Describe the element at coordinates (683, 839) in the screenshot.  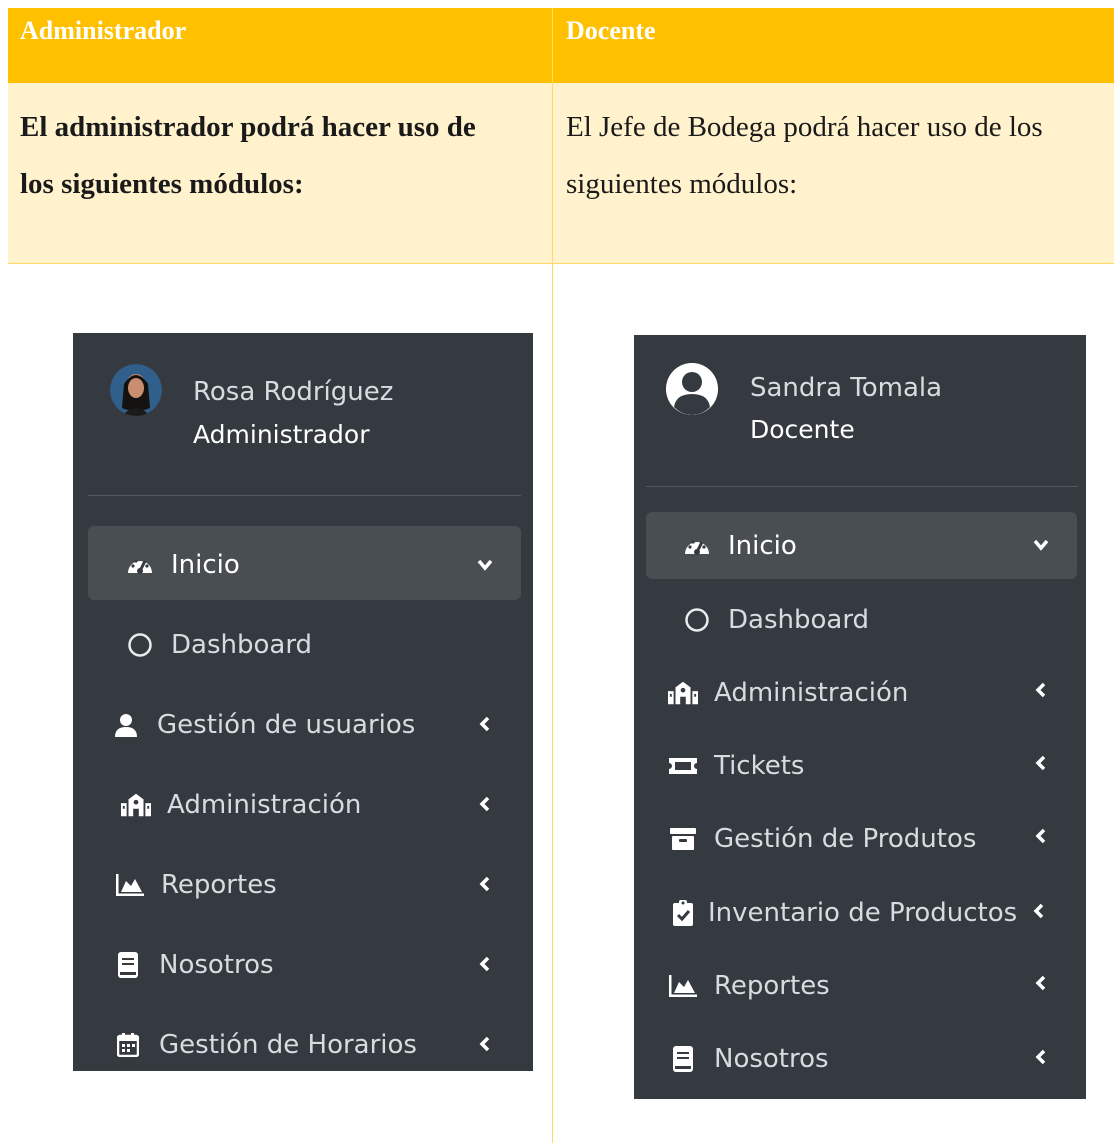
I see `archive-icon` at that location.